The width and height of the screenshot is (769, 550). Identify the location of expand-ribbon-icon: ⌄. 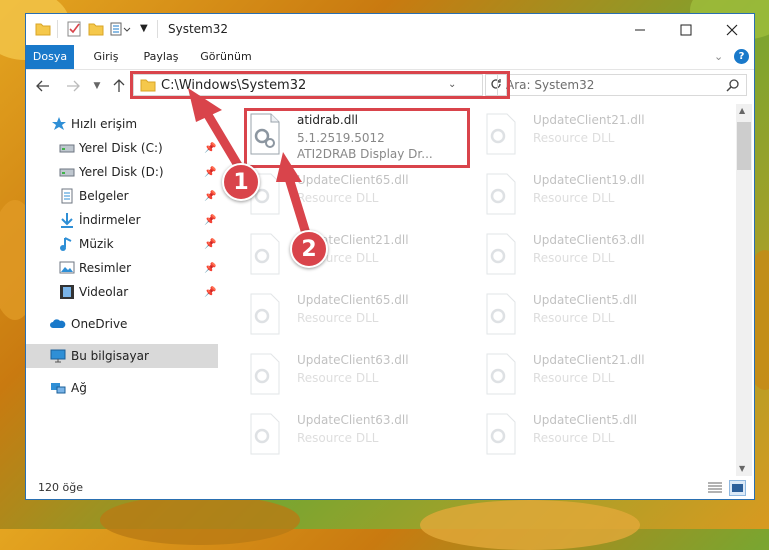
(718, 56).